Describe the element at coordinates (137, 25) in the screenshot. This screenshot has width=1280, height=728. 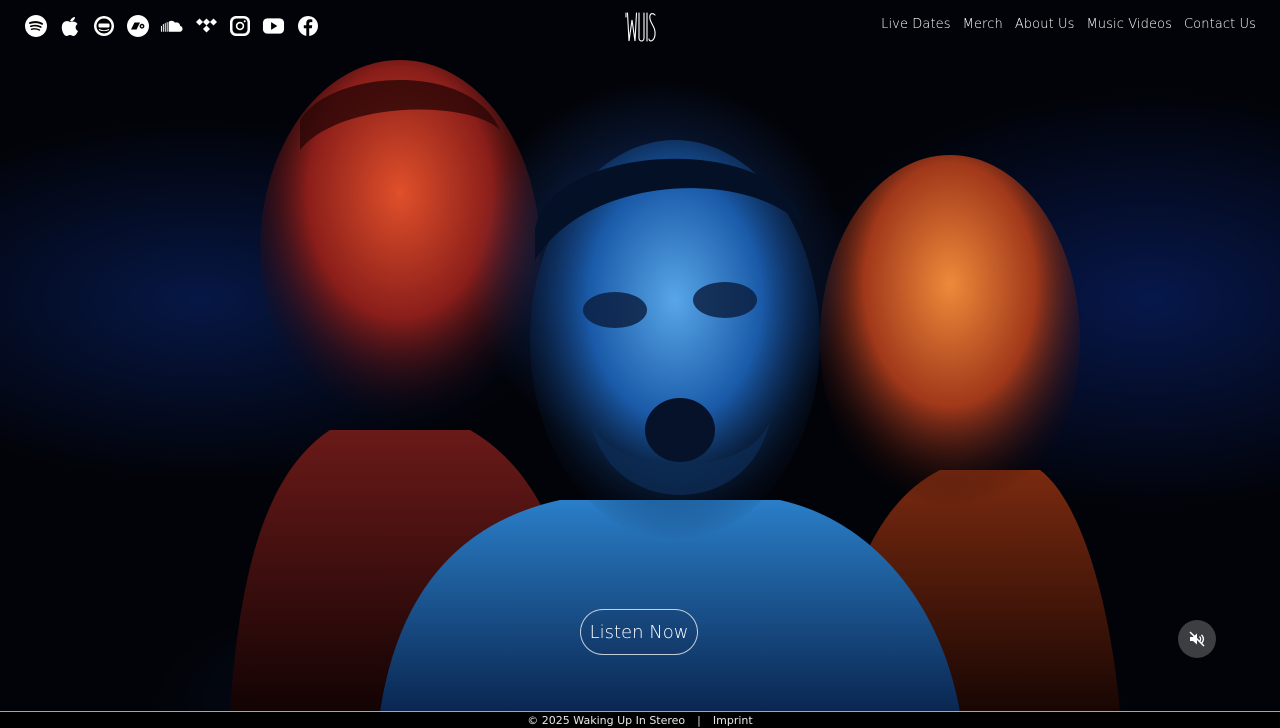
I see `bandcamp-icon` at that location.